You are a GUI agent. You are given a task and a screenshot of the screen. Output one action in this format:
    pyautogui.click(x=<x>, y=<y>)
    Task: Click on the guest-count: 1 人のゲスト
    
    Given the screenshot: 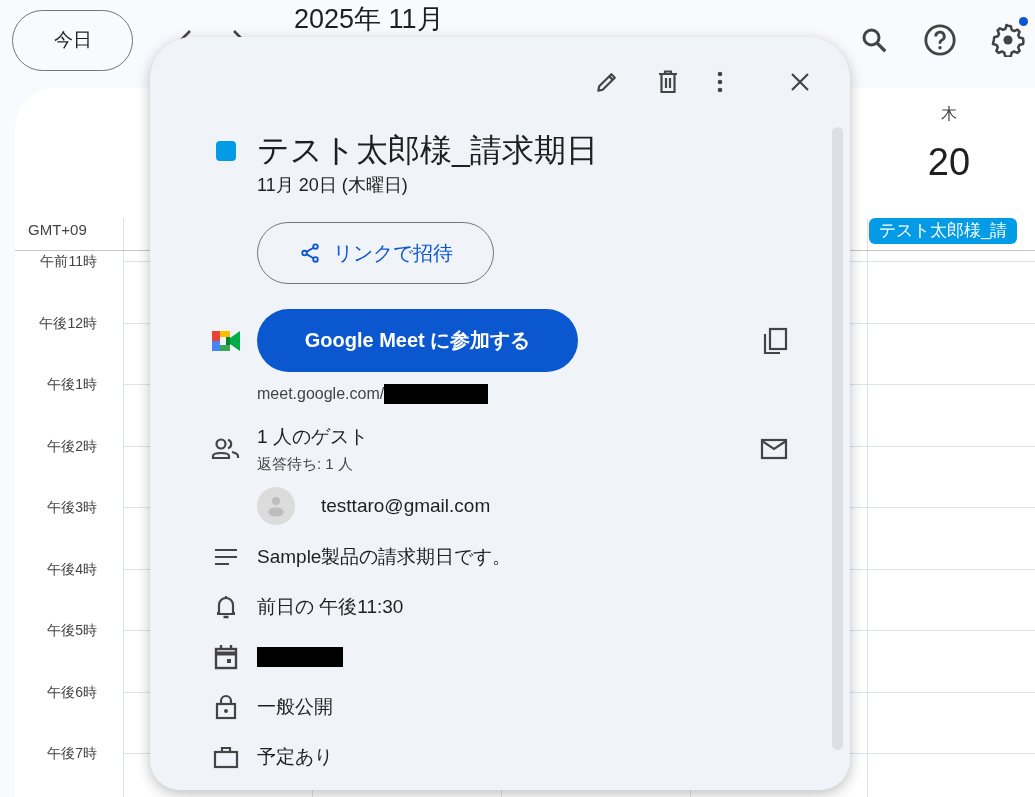 What is the action you would take?
    pyautogui.click(x=312, y=437)
    